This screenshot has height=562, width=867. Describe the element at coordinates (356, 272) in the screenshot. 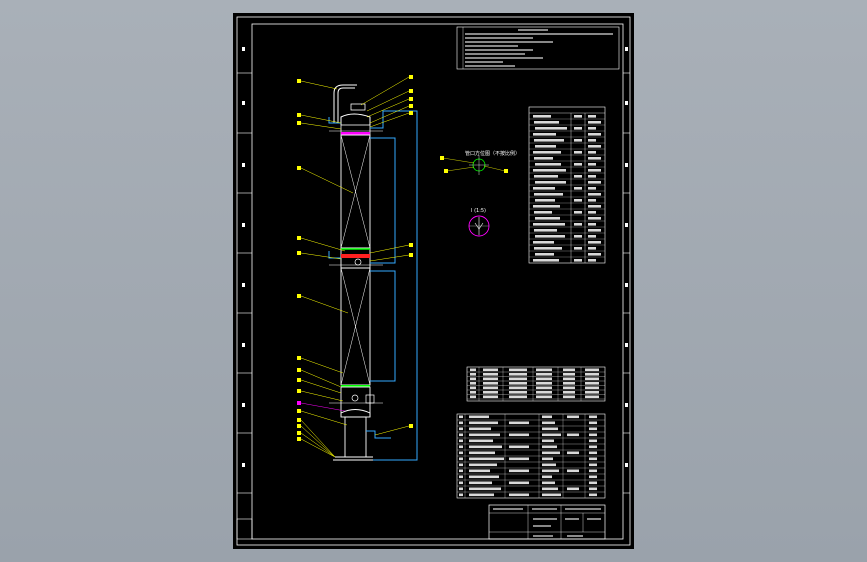

I see `distillation-column` at that location.